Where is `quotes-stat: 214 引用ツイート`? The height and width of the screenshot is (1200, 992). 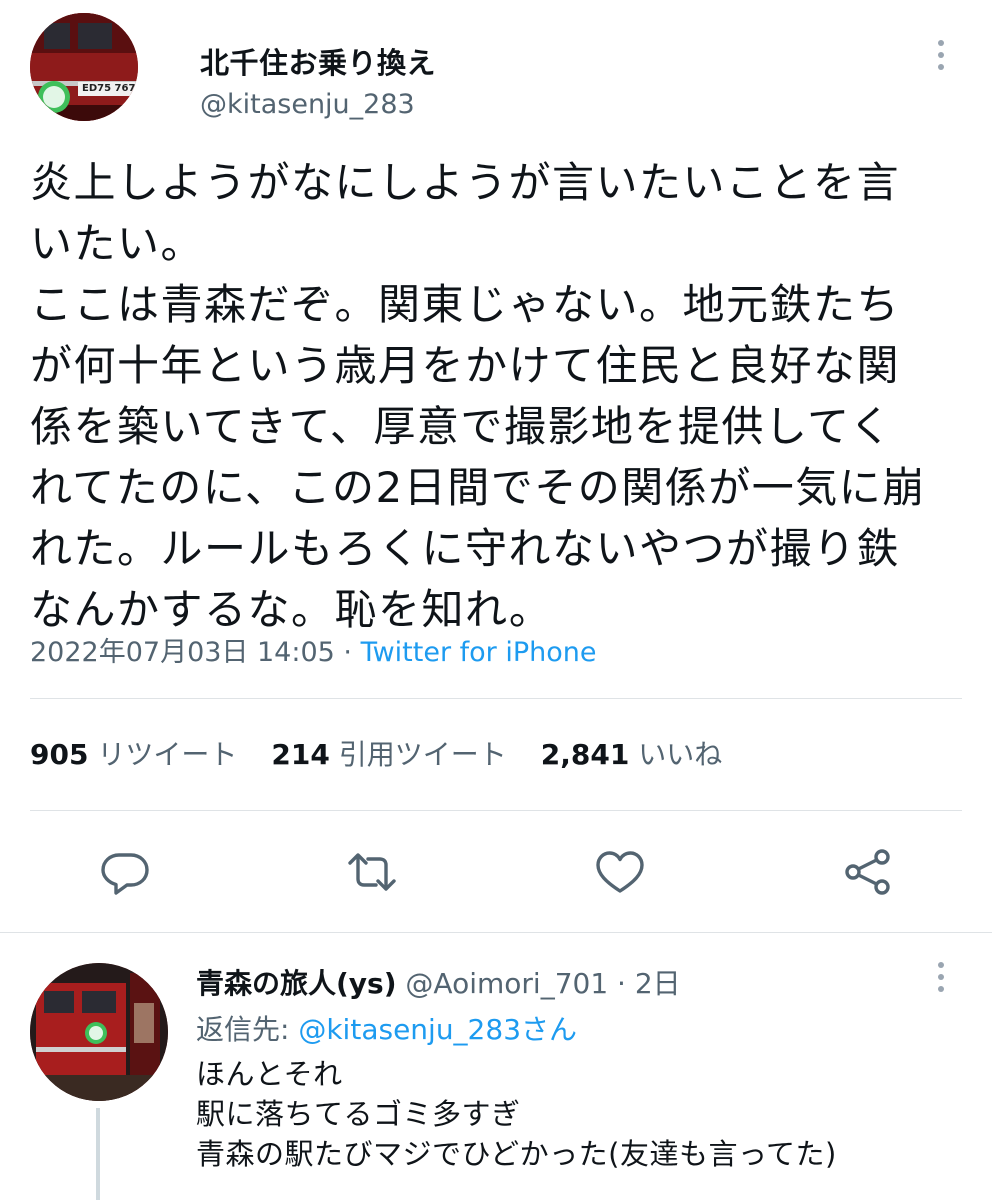
quotes-stat: 214 引用ツイート is located at coordinates (388, 754).